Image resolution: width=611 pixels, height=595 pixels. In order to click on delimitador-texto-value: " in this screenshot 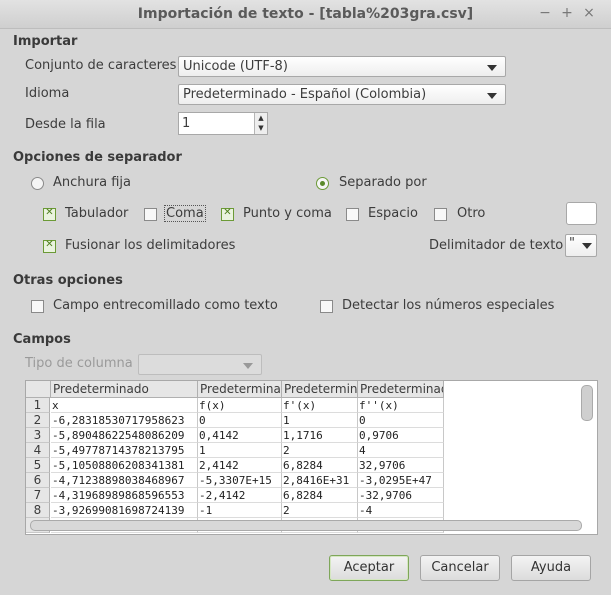, I will do `click(572, 243)`.